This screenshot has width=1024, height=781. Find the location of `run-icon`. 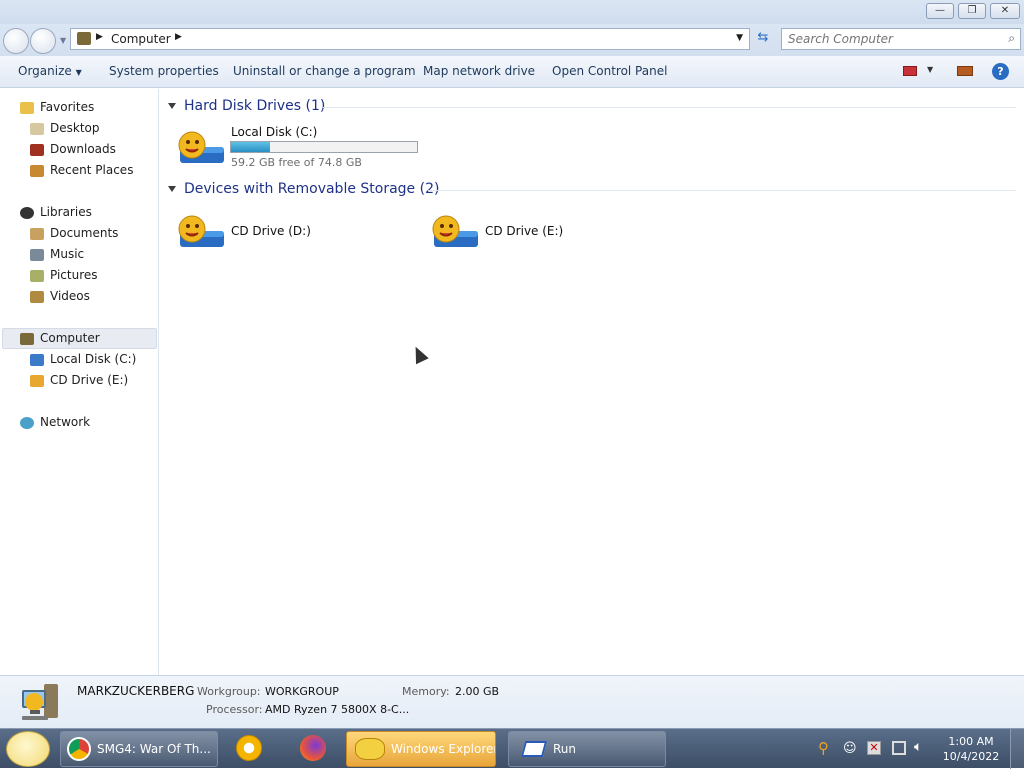

run-icon is located at coordinates (534, 749).